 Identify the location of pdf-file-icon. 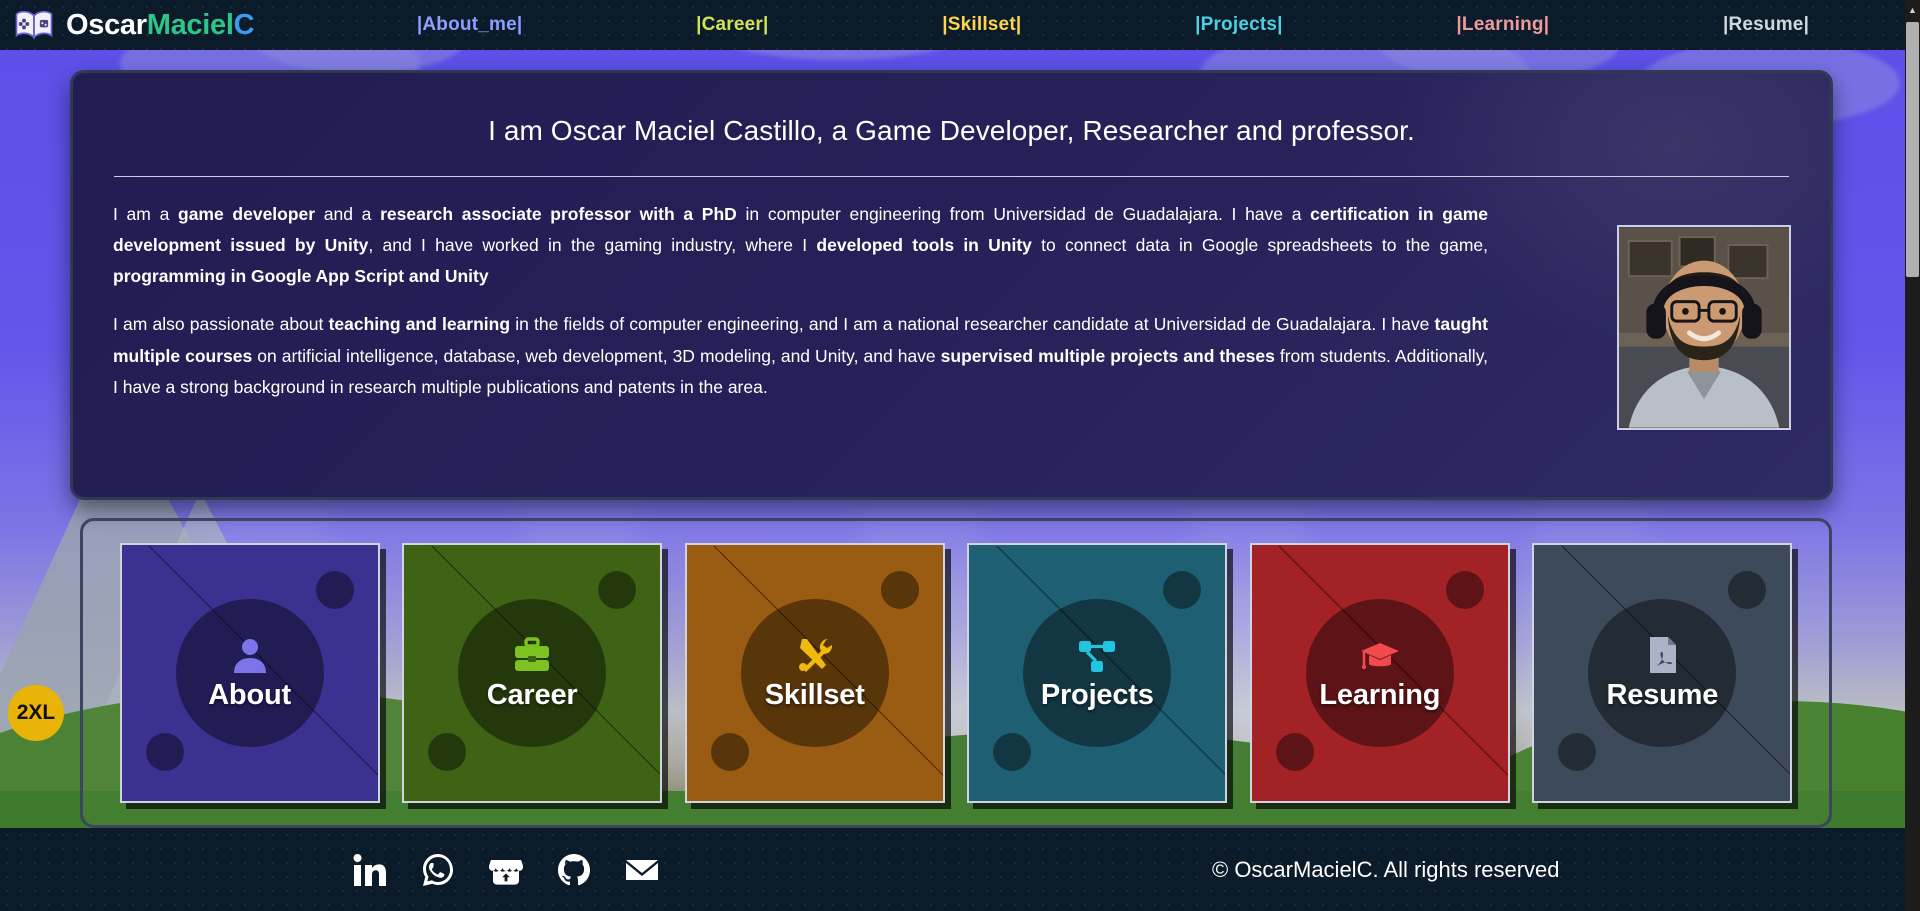
(1662, 655).